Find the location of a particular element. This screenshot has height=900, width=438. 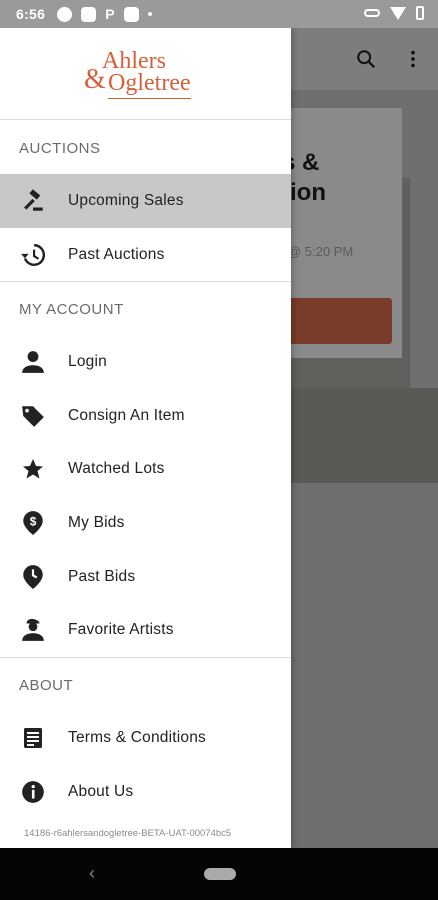

section-auctions: AUCTIONS is located at coordinates (60, 148).